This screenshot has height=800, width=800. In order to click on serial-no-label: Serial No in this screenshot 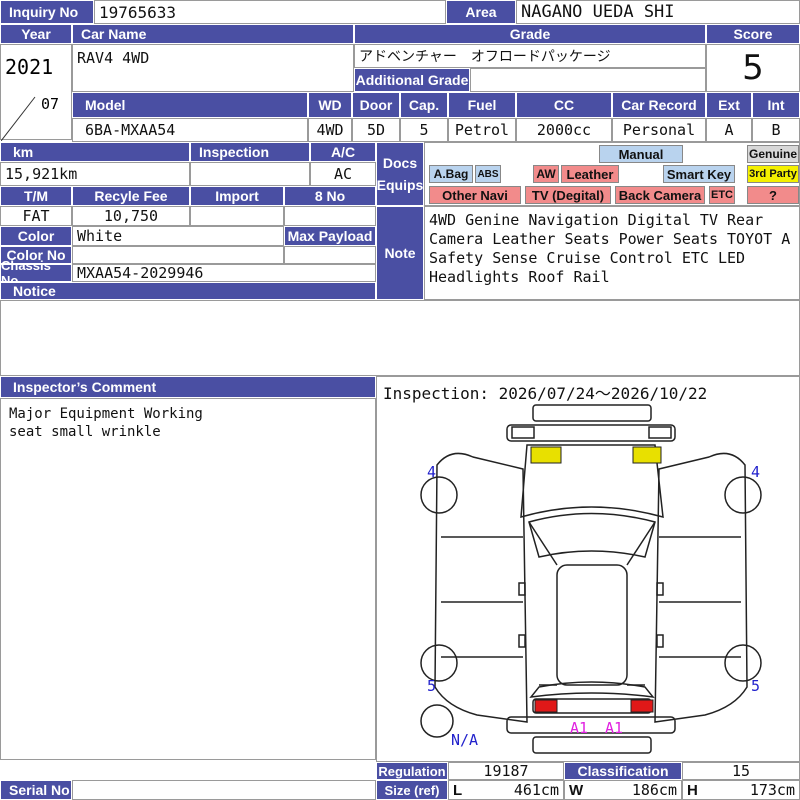, I will do `click(36, 790)`.